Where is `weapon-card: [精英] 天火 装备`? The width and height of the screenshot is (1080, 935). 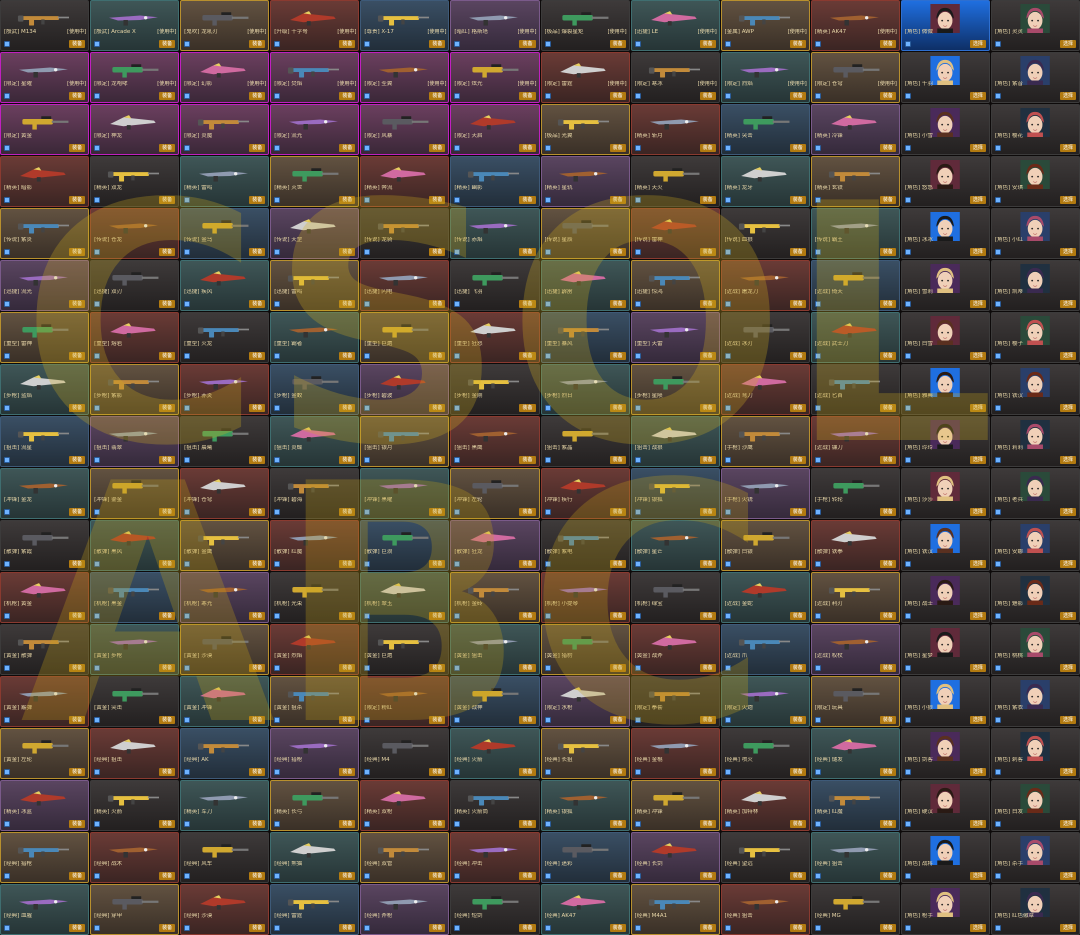 weapon-card: [精英] 天火 装备 is located at coordinates (675, 181).